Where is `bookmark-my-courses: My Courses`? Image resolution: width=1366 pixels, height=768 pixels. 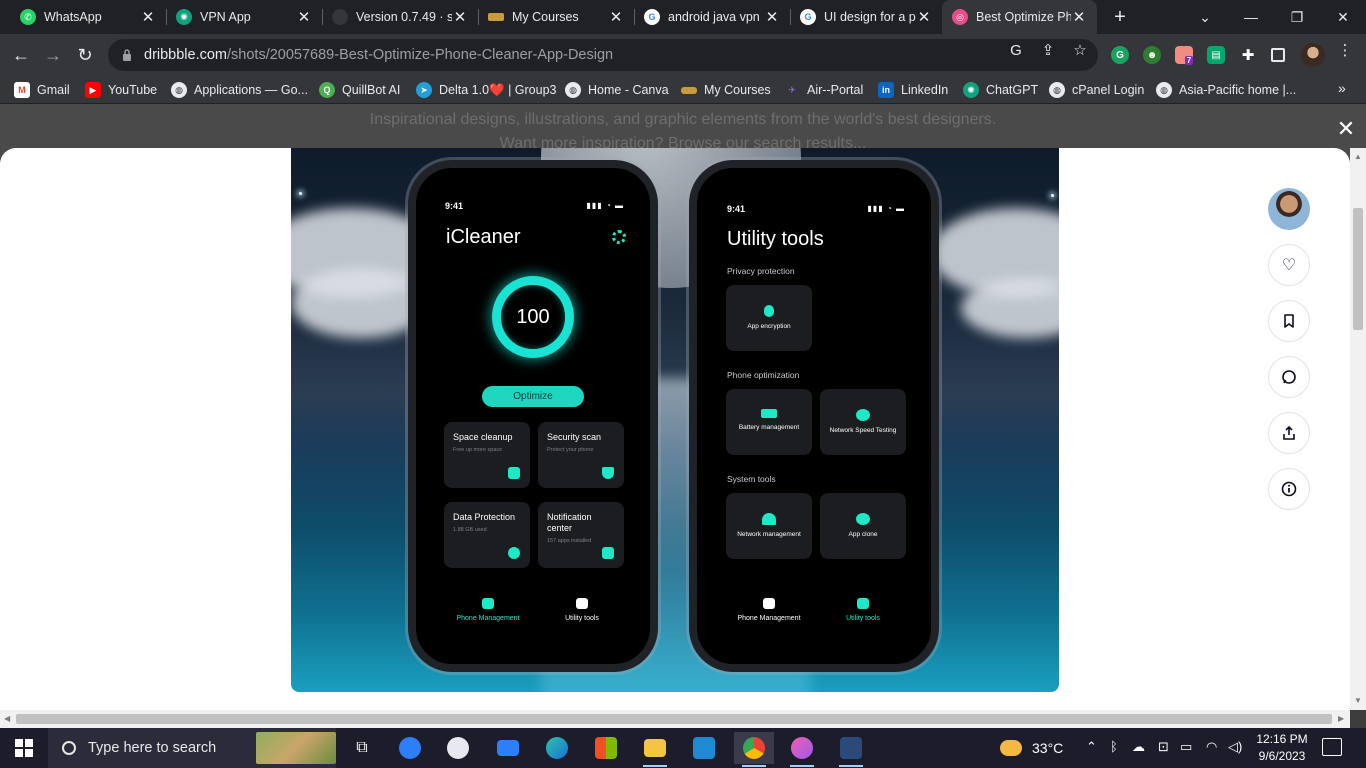 bookmark-my-courses: My Courses is located at coordinates (726, 90).